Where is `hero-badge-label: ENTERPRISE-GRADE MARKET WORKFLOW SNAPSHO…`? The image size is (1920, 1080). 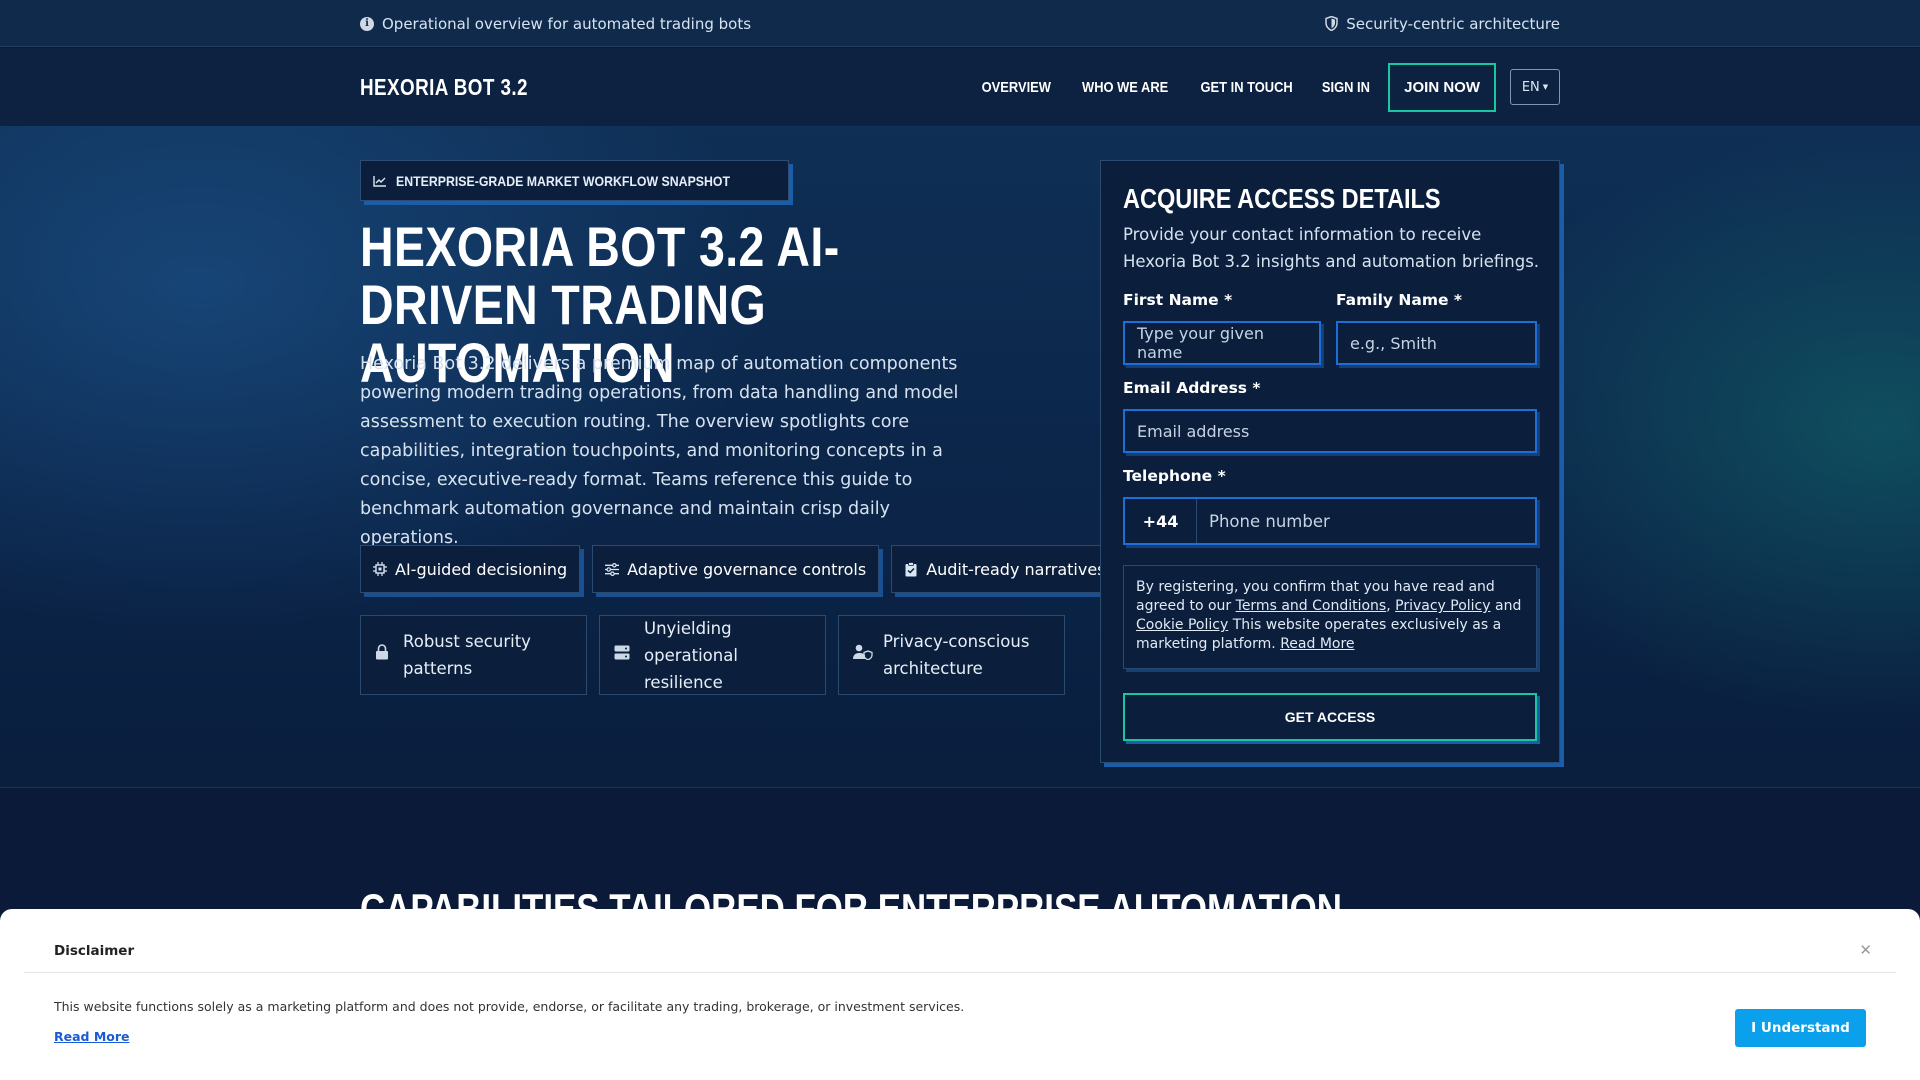
hero-badge-label: ENTERPRISE-GRADE MARKET WORKFLOW SNAPSHO… is located at coordinates (563, 180).